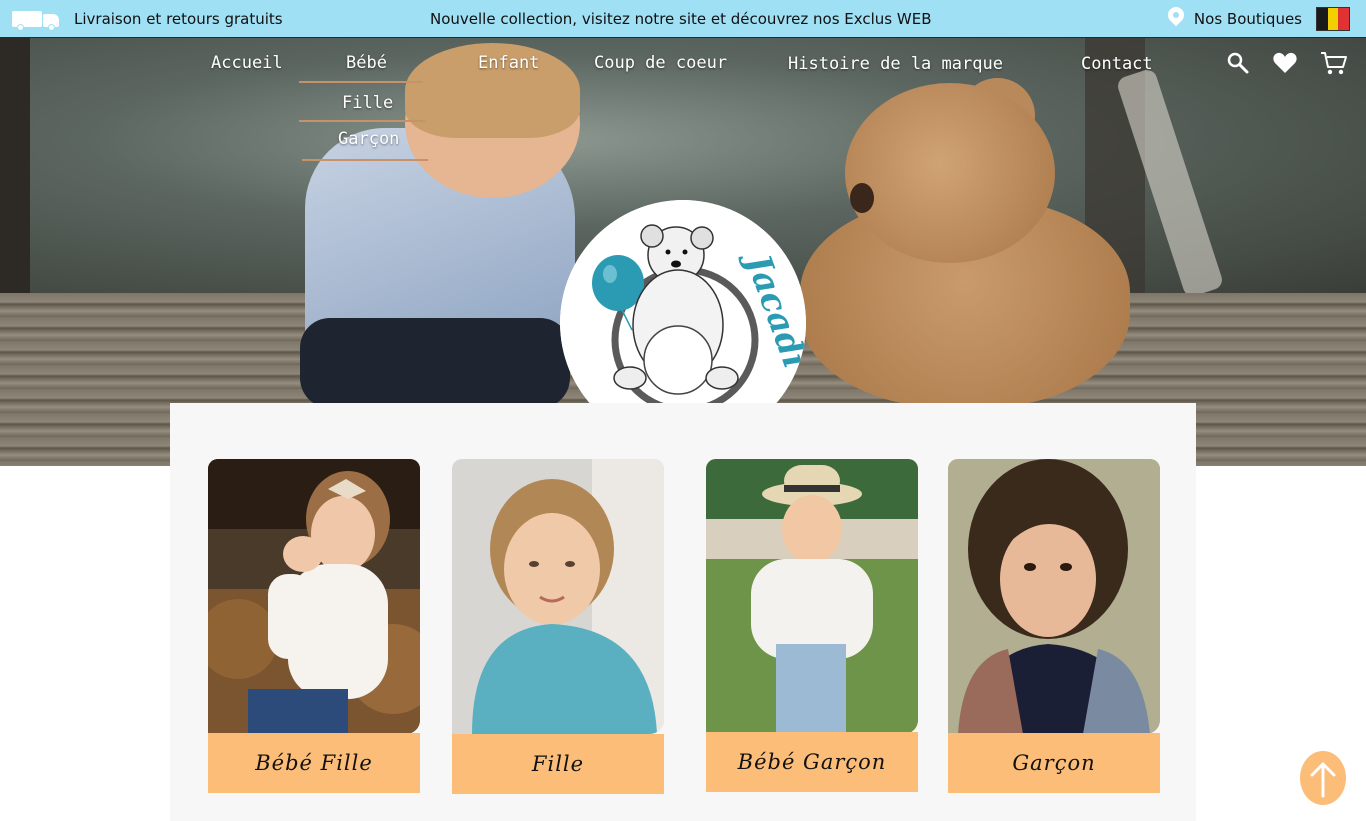 The width and height of the screenshot is (1366, 821). What do you see at coordinates (1333, 19) in the screenshot?
I see `belgium-flag-icon` at bounding box center [1333, 19].